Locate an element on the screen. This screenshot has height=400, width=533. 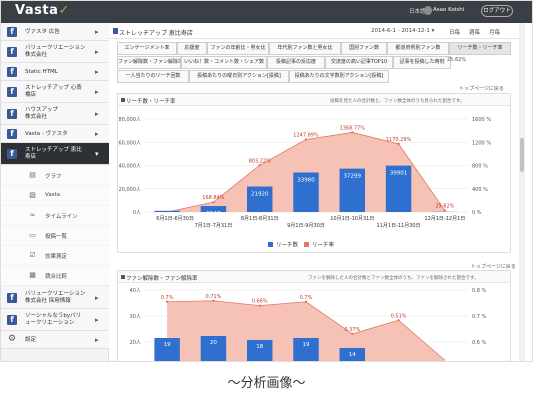
legend-swatch-bar is located at coordinates (270, 244).